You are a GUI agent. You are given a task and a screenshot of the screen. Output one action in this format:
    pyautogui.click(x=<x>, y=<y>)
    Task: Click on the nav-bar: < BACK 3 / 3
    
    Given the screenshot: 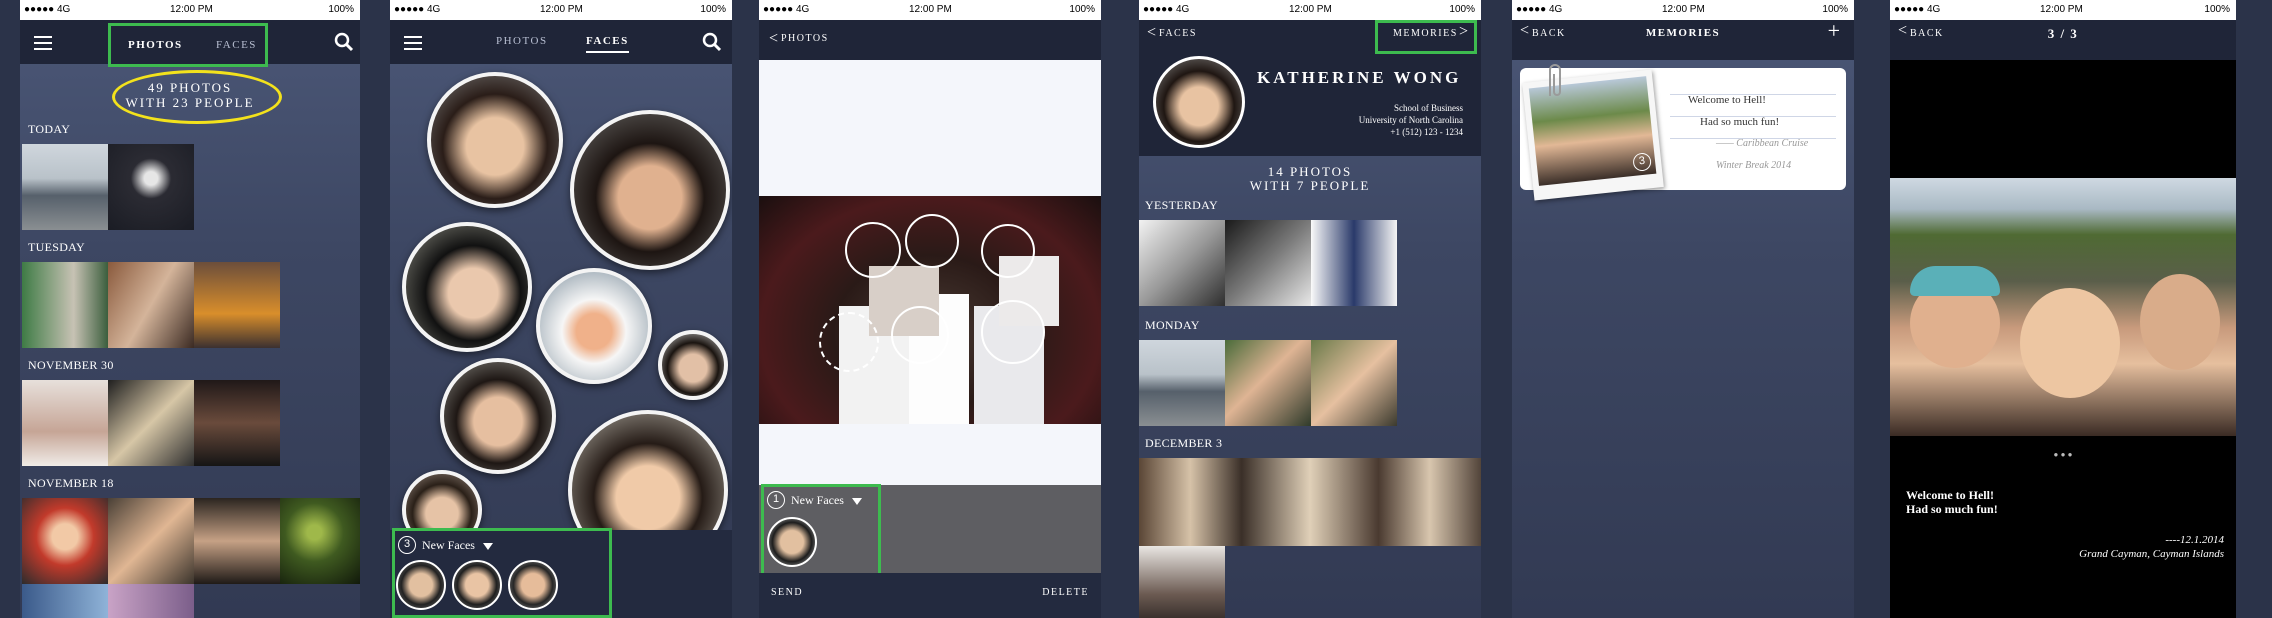 What is the action you would take?
    pyautogui.click(x=2063, y=40)
    